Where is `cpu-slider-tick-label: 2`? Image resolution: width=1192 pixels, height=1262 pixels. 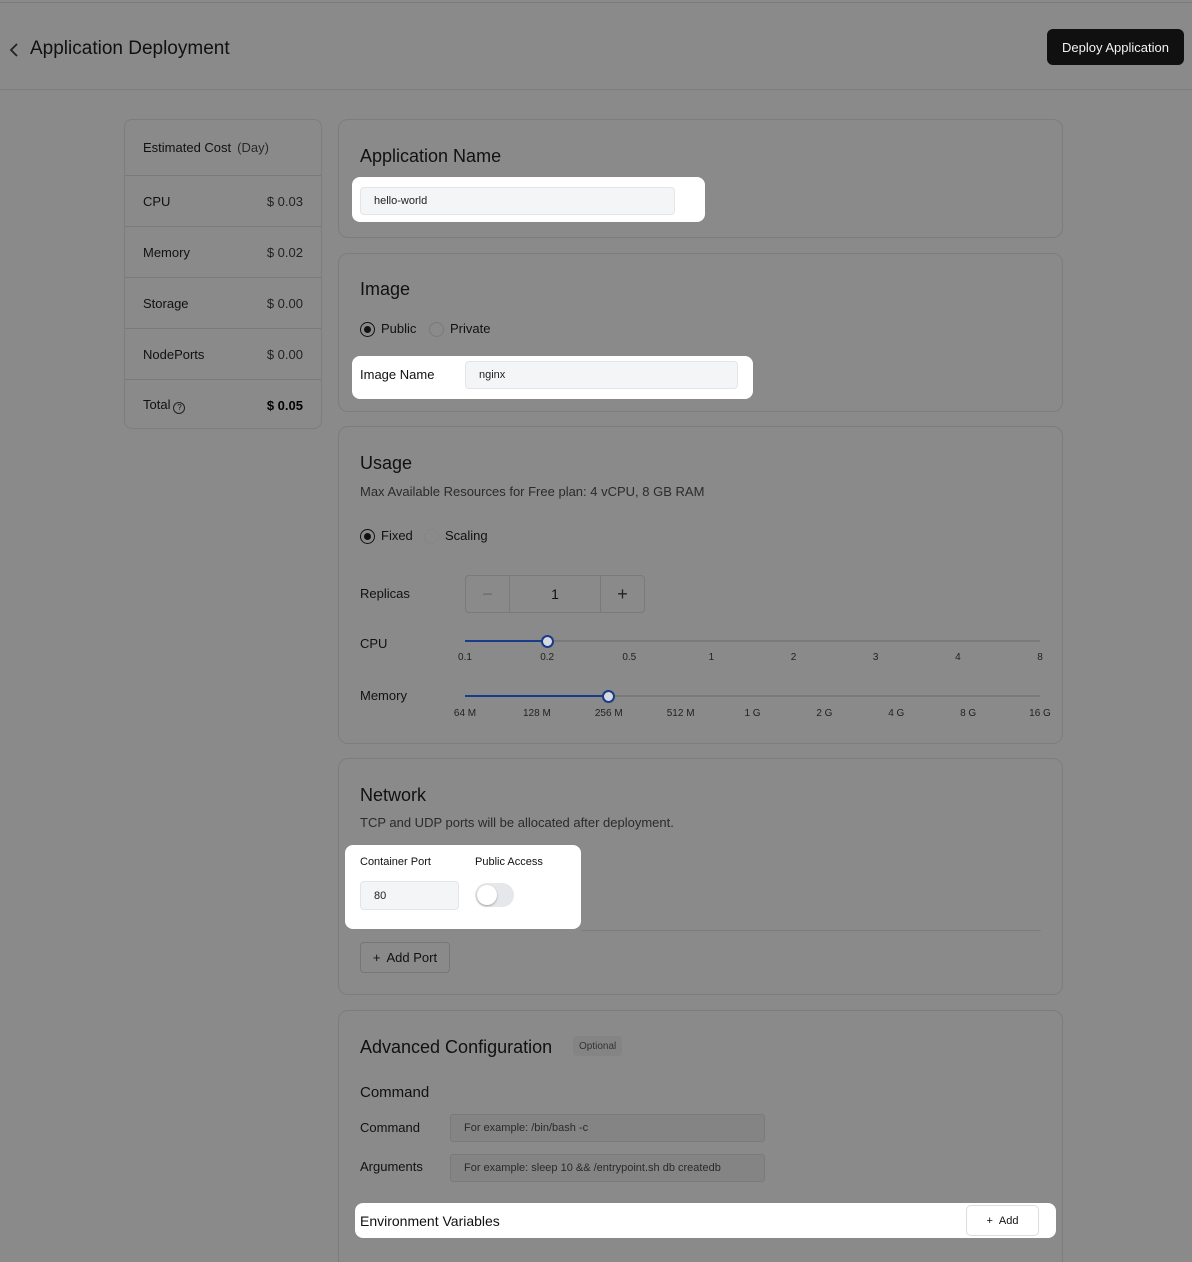
cpu-slider-tick-label: 2 is located at coordinates (794, 657).